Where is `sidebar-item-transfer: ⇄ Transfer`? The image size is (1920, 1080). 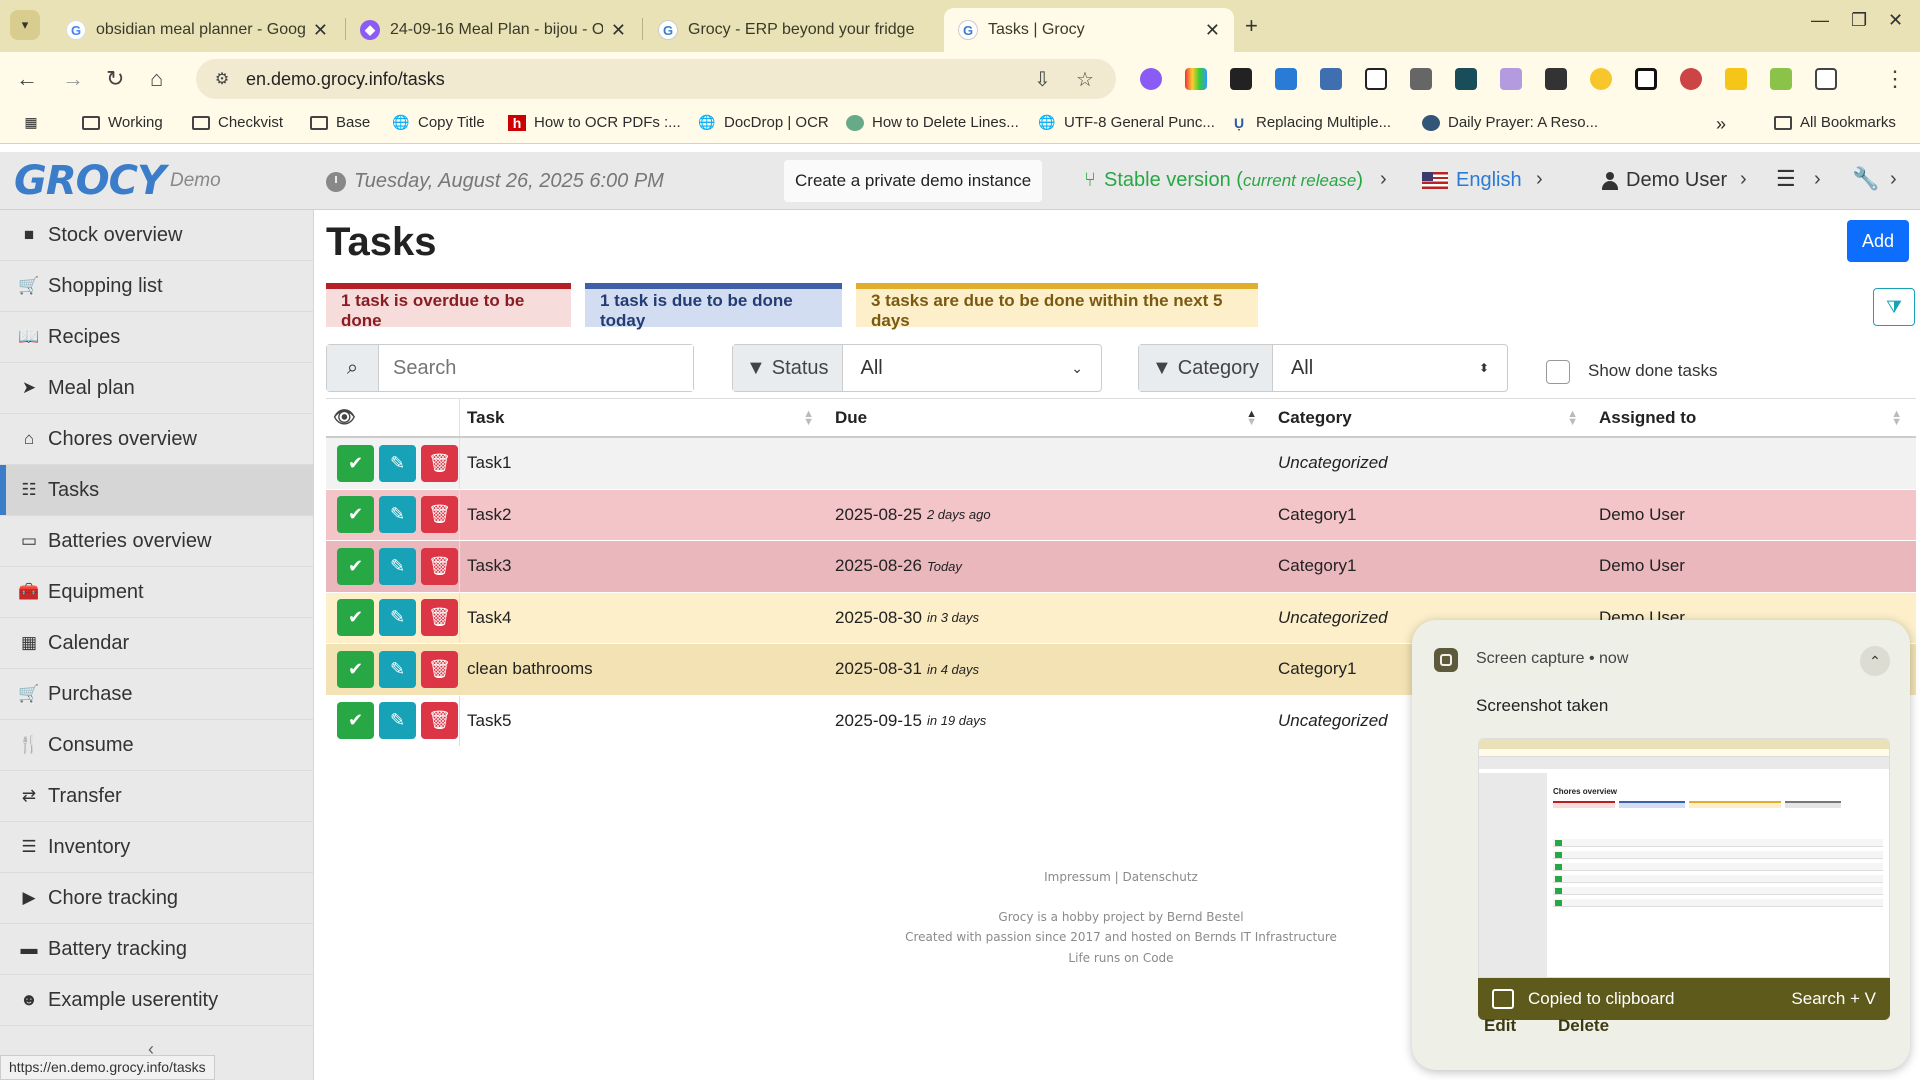 sidebar-item-transfer: ⇄ Transfer is located at coordinates (156, 796).